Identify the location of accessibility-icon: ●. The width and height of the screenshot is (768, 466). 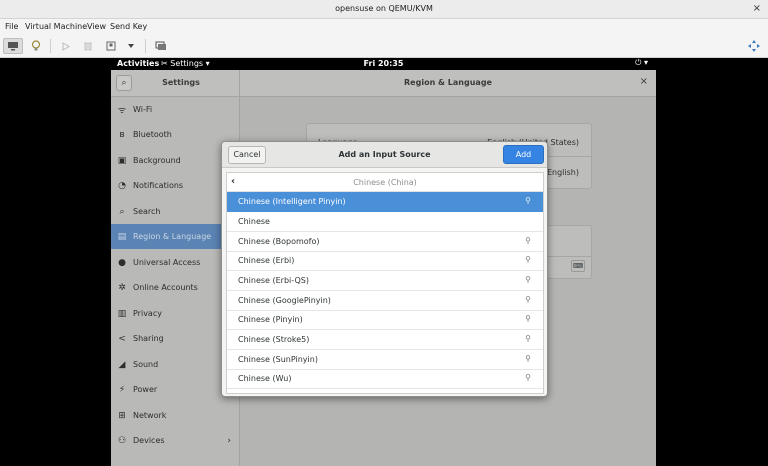
(122, 262).